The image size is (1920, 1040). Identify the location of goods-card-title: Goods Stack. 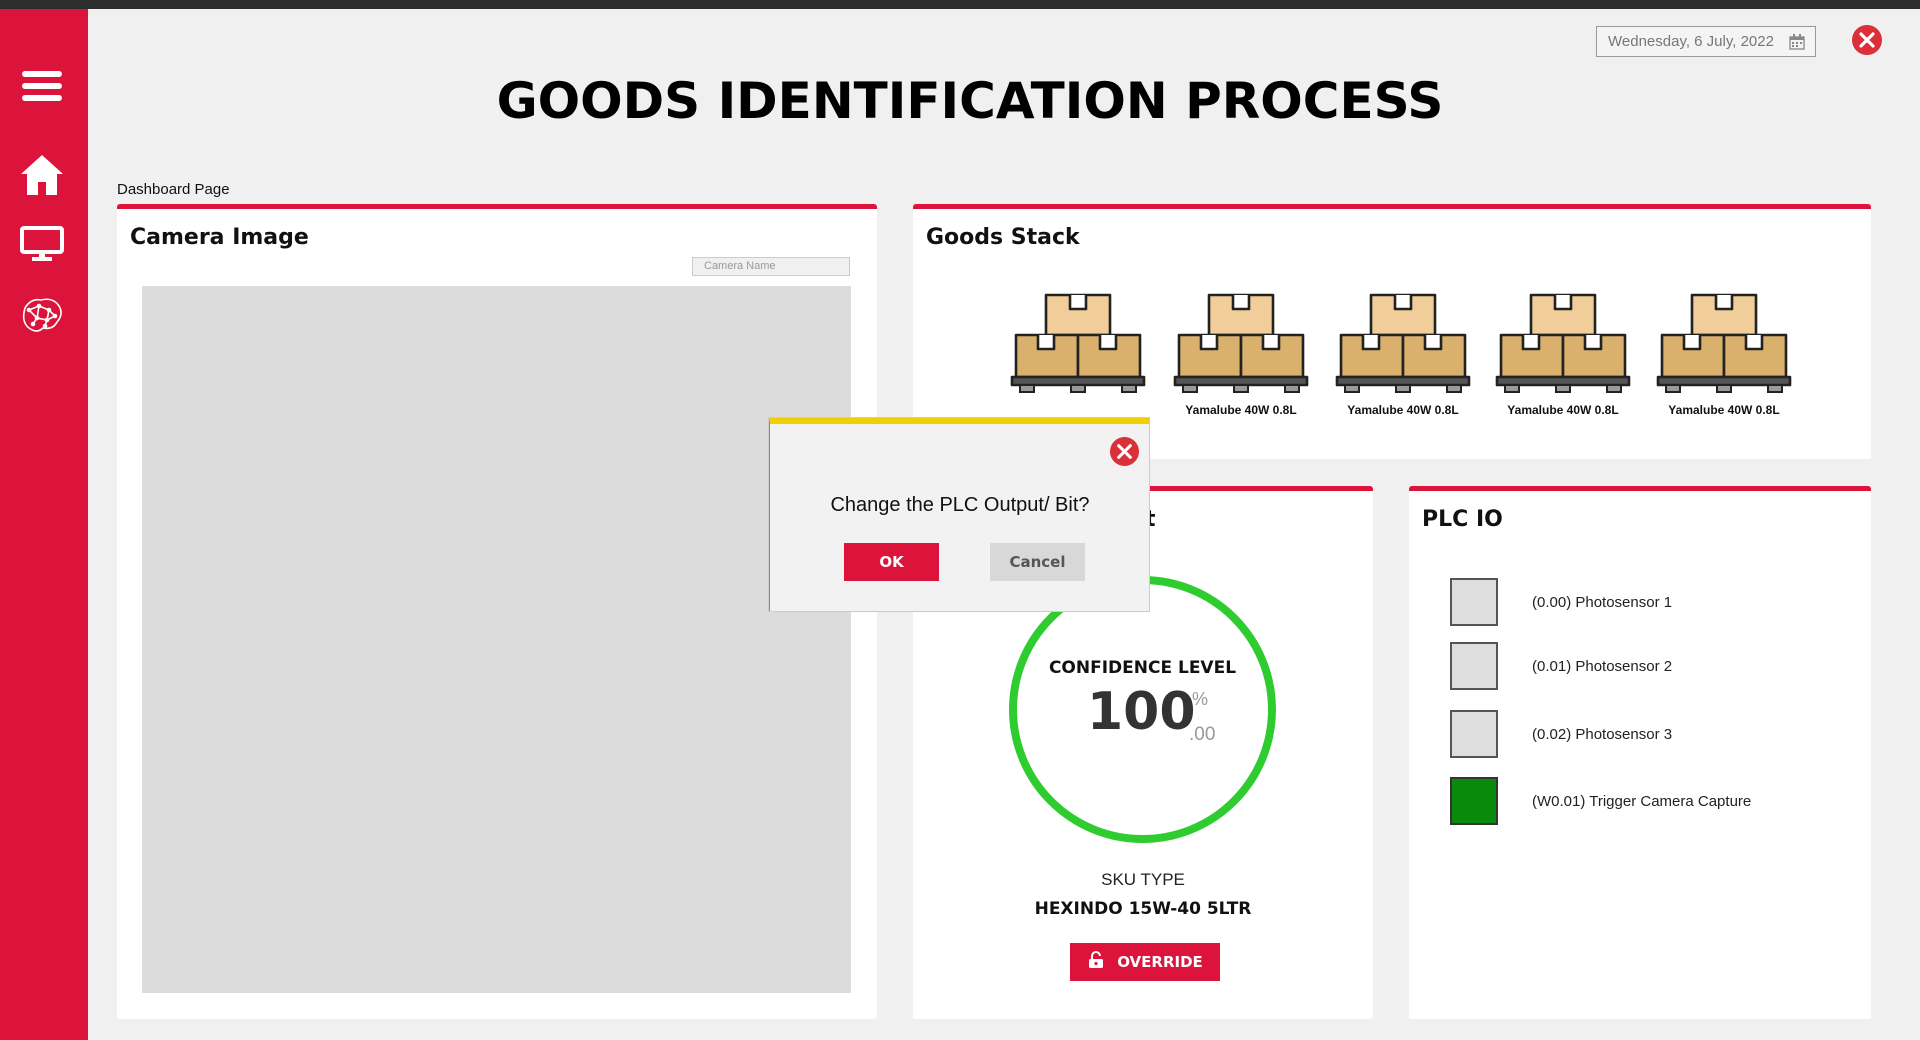
(1003, 237).